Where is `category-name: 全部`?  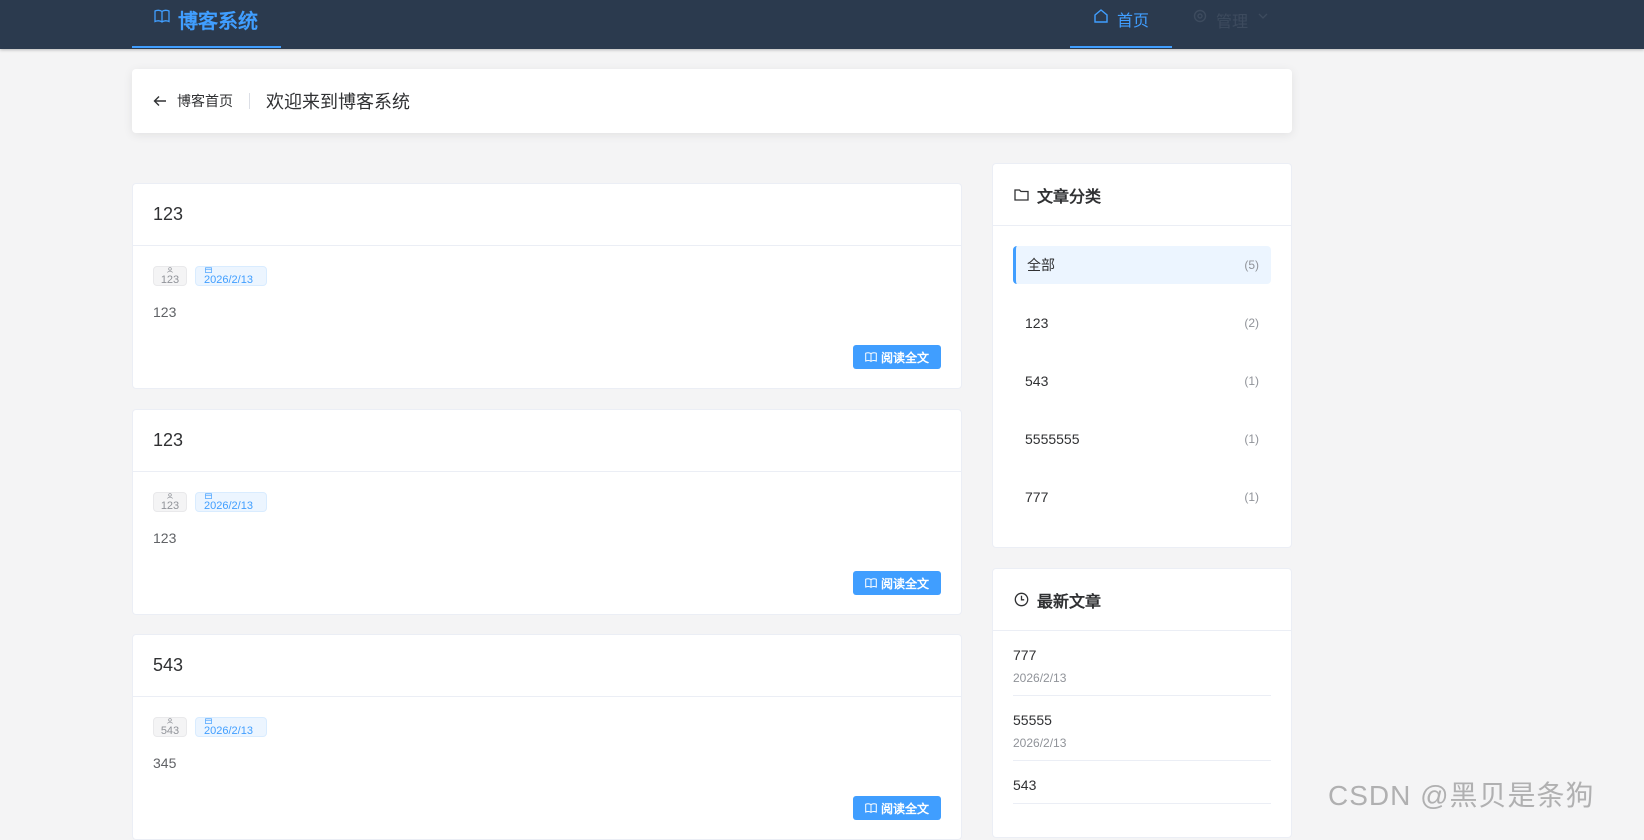
category-name: 全部 is located at coordinates (1041, 265).